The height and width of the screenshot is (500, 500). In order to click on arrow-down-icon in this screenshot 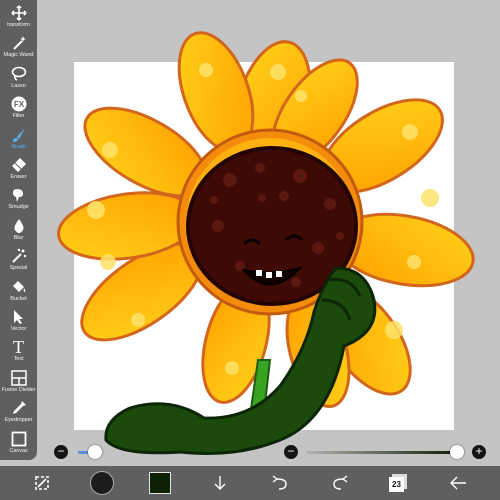, I will do `click(220, 483)`.